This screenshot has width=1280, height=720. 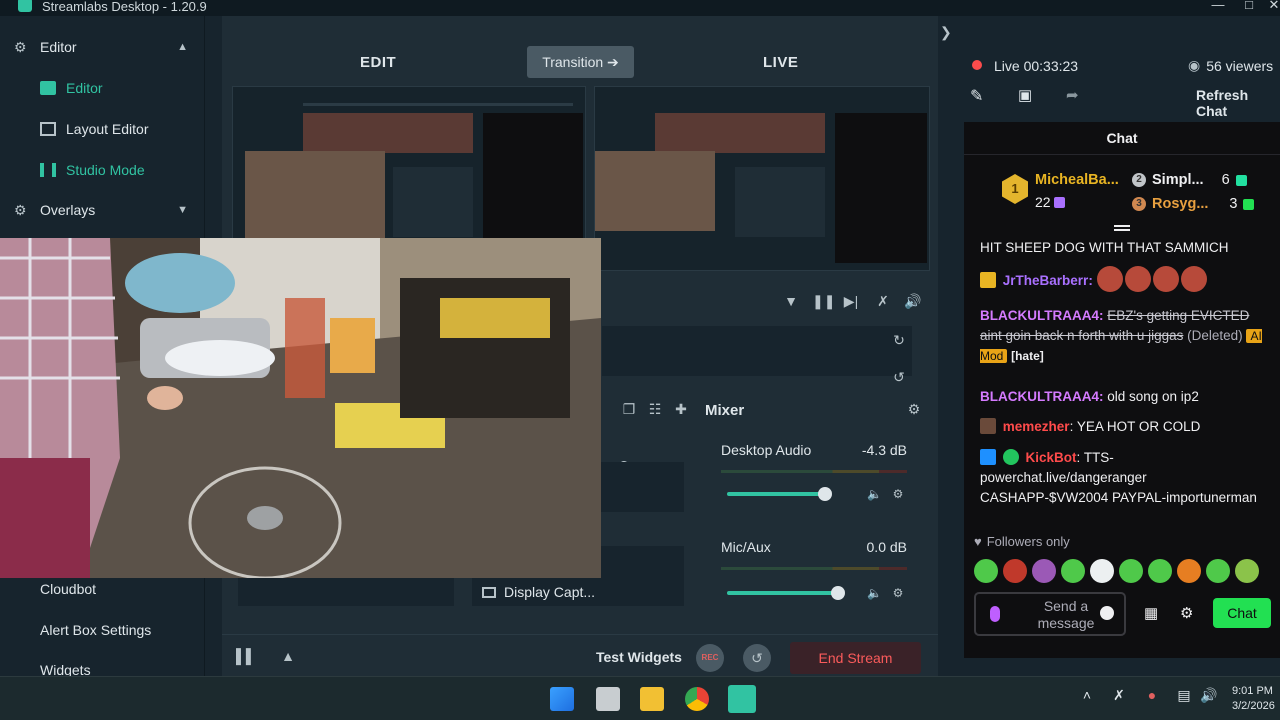 I want to click on chat-username: JrTheBarberr, so click(x=1046, y=280).